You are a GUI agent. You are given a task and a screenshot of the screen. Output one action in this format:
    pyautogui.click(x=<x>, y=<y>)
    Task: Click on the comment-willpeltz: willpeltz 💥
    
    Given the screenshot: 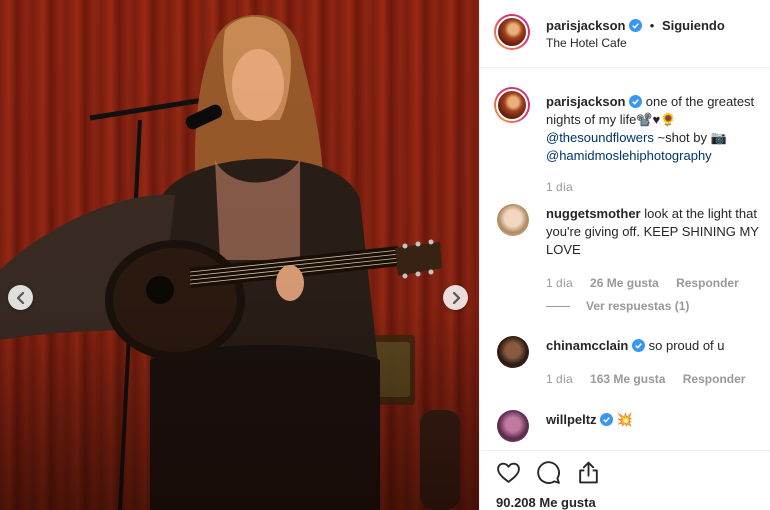 What is the action you would take?
    pyautogui.click(x=656, y=420)
    